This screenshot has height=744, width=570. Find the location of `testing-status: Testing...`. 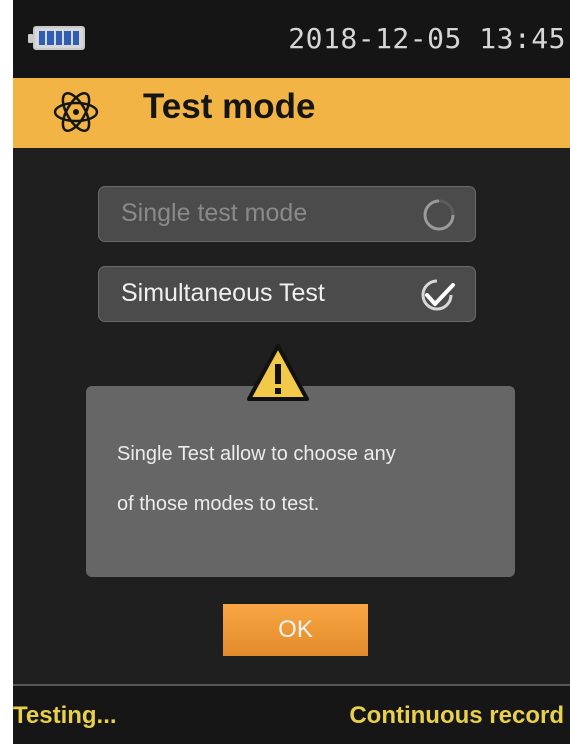

testing-status: Testing... is located at coordinates (65, 715).